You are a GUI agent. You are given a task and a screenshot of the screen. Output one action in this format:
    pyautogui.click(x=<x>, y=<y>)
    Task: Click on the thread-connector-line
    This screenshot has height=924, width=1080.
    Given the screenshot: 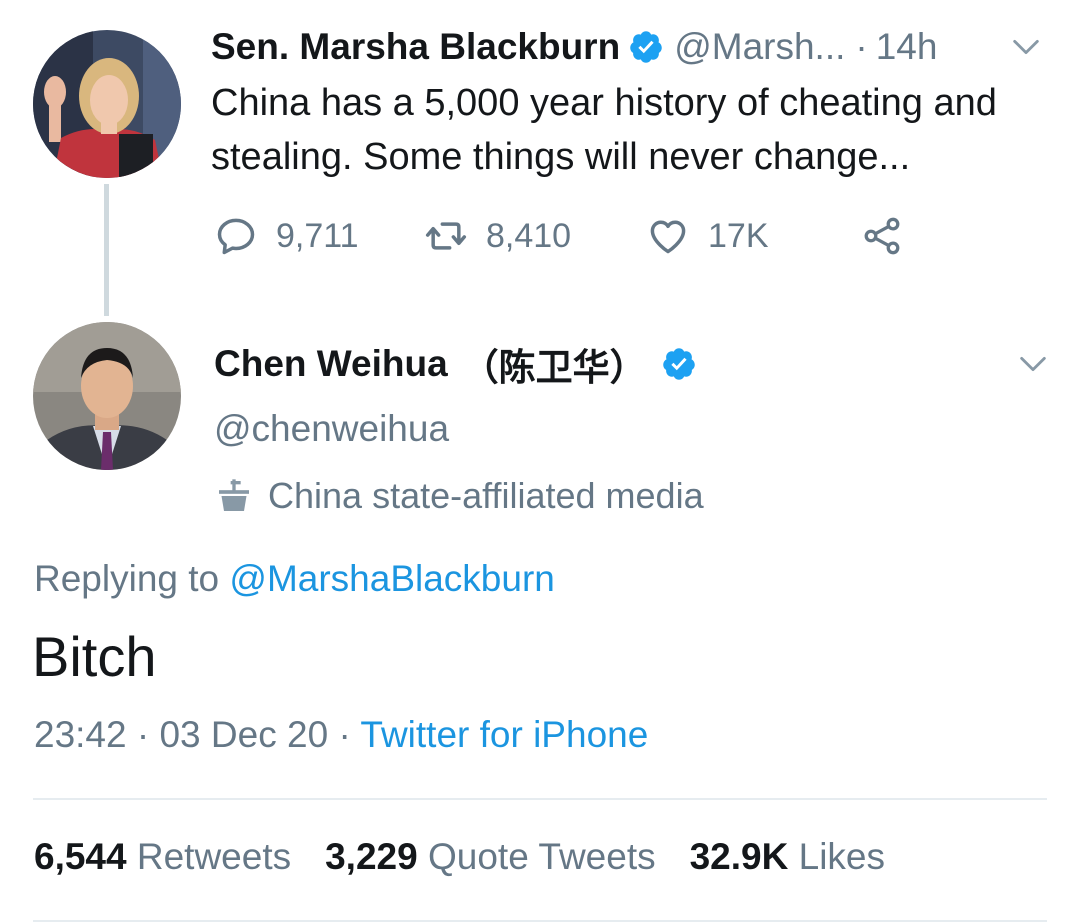 What is the action you would take?
    pyautogui.click(x=106, y=250)
    